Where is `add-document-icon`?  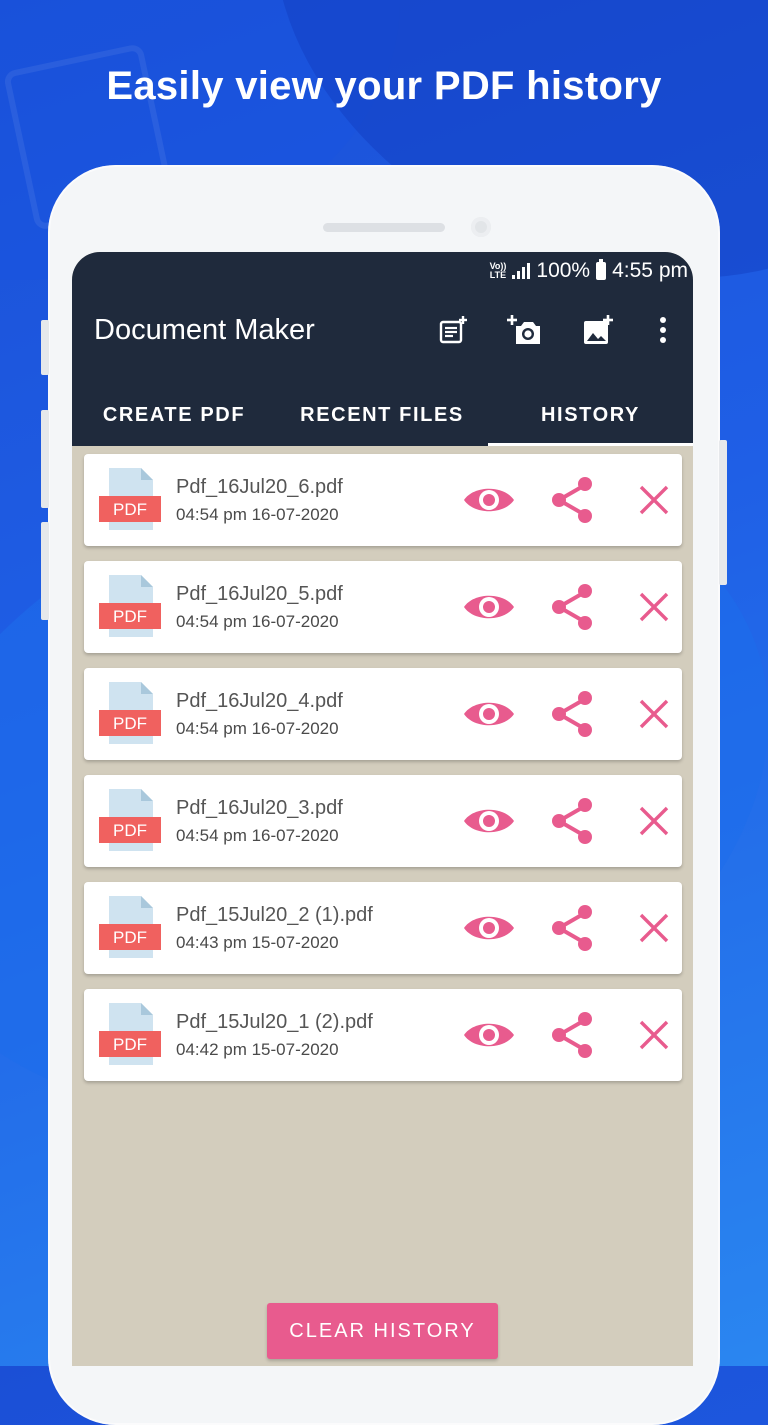 add-document-icon is located at coordinates (453, 330).